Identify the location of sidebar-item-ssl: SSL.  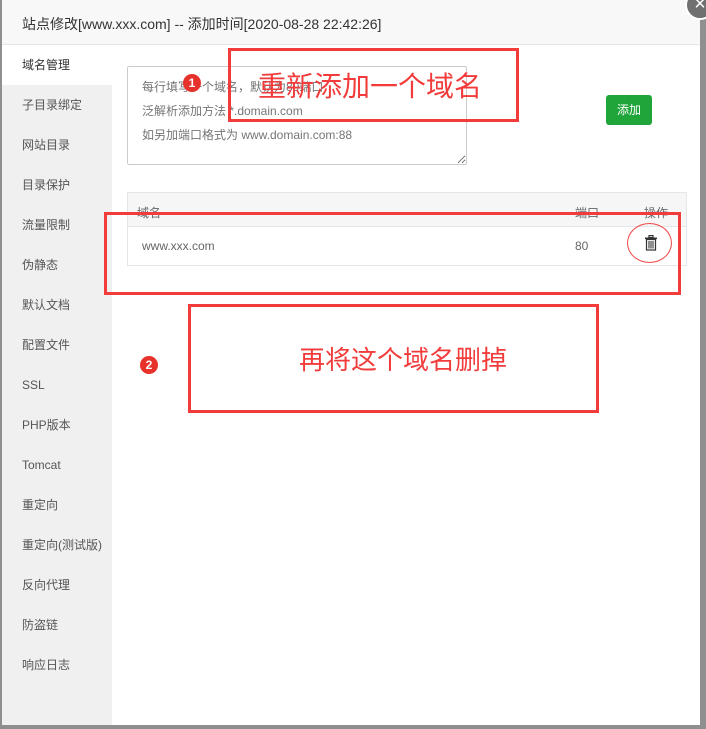
(57, 385).